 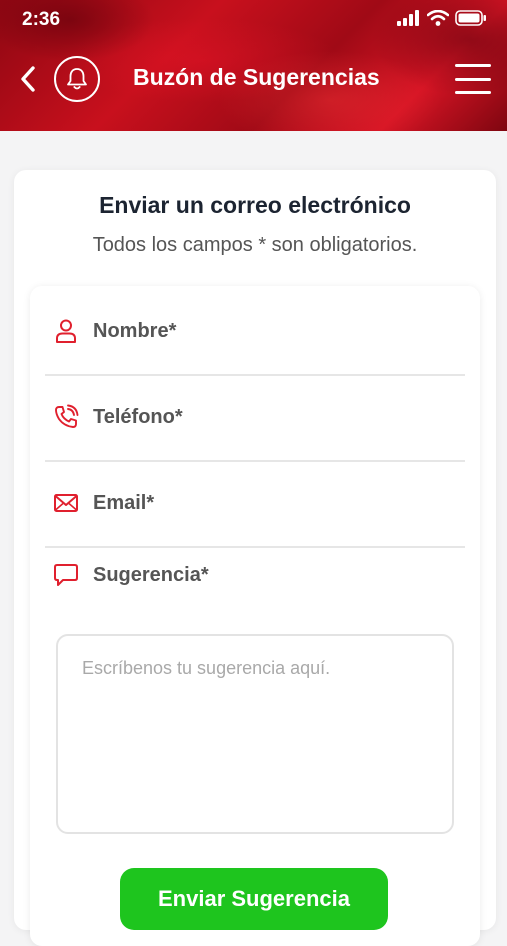 What do you see at coordinates (470, 18) in the screenshot?
I see `battery-icon` at bounding box center [470, 18].